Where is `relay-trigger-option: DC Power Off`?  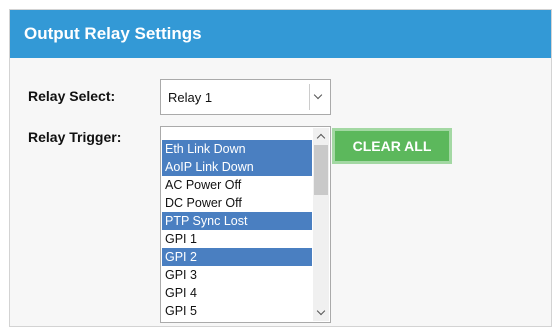
relay-trigger-option: DC Power Off is located at coordinates (237, 203).